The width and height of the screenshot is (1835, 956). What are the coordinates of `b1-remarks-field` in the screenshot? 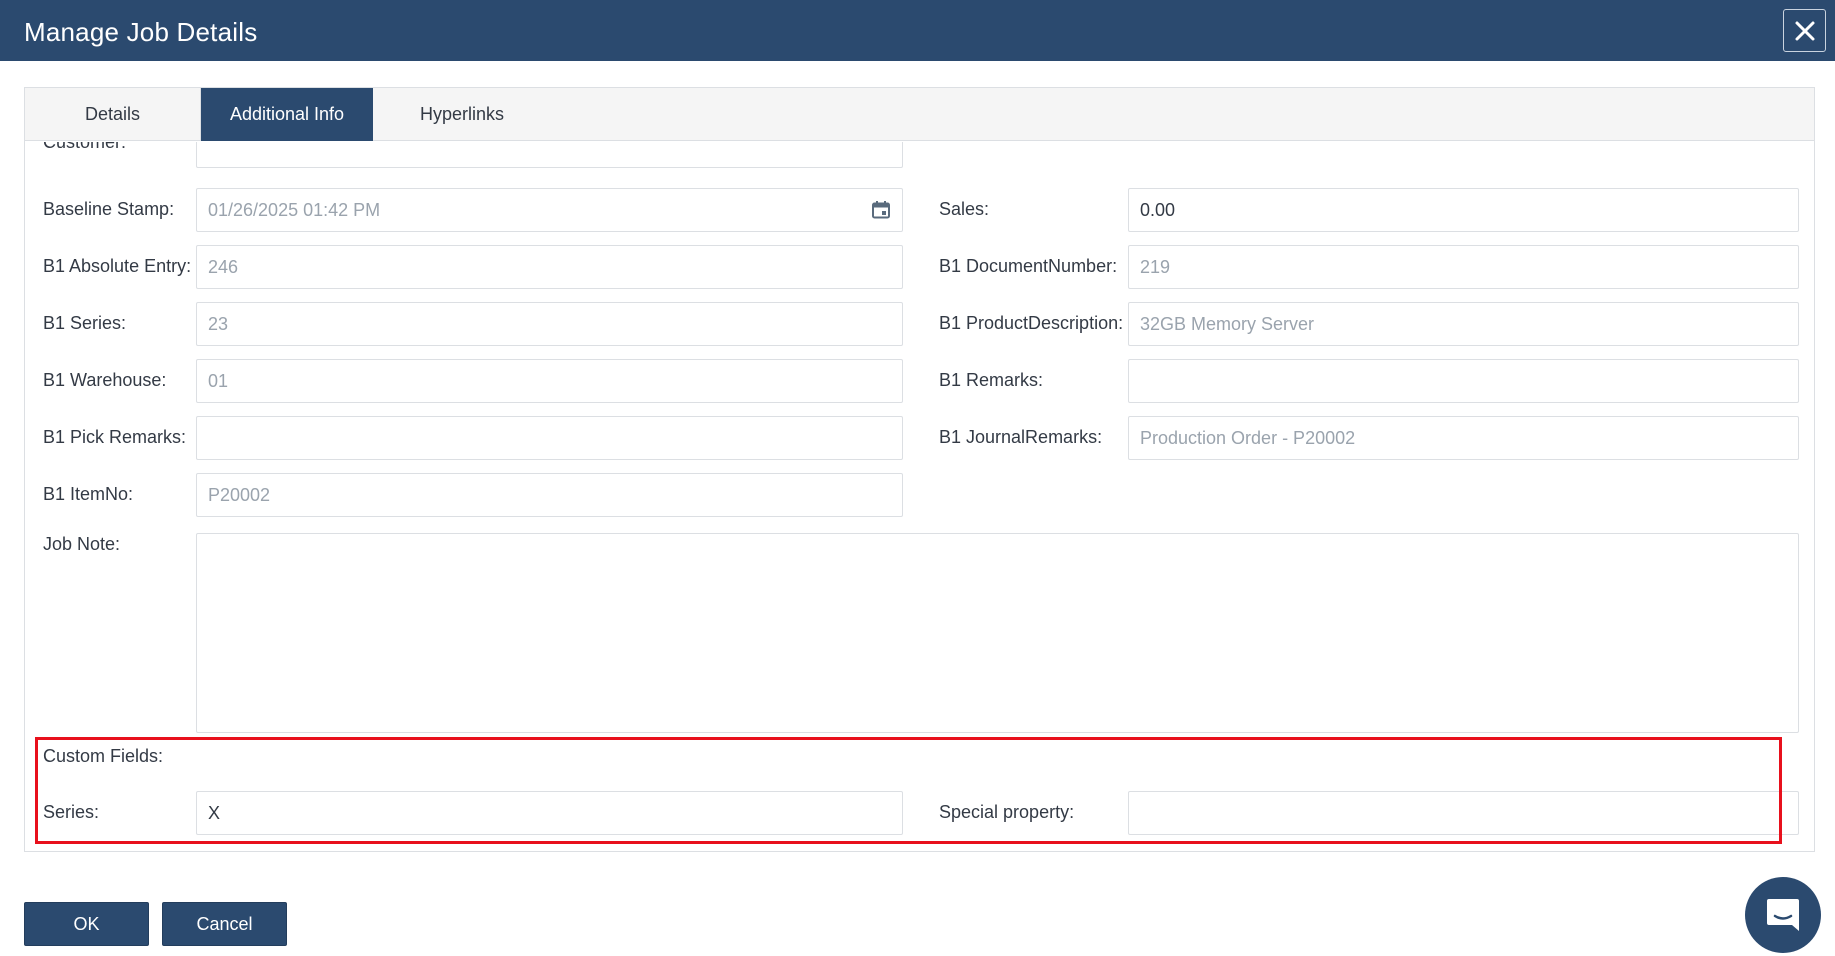 It's located at (1463, 381).